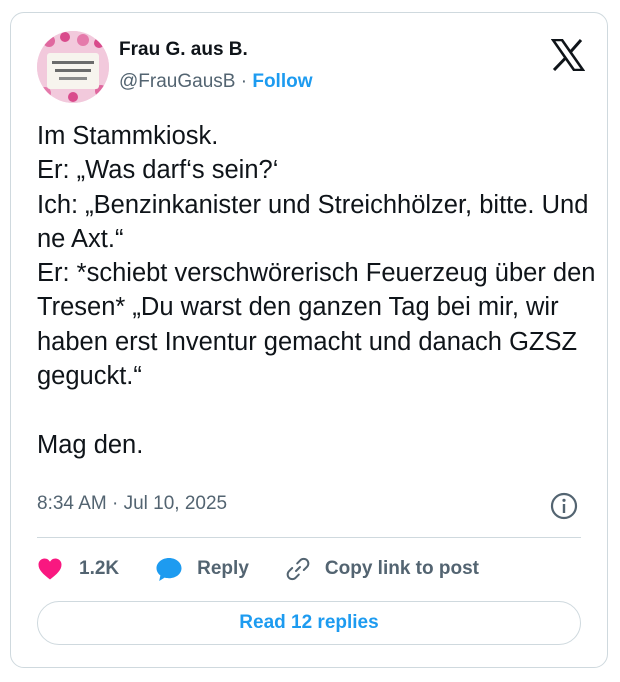  Describe the element at coordinates (258, 569) in the screenshot. I see `action-bar: 1.2K Reply Copy link to post` at that location.